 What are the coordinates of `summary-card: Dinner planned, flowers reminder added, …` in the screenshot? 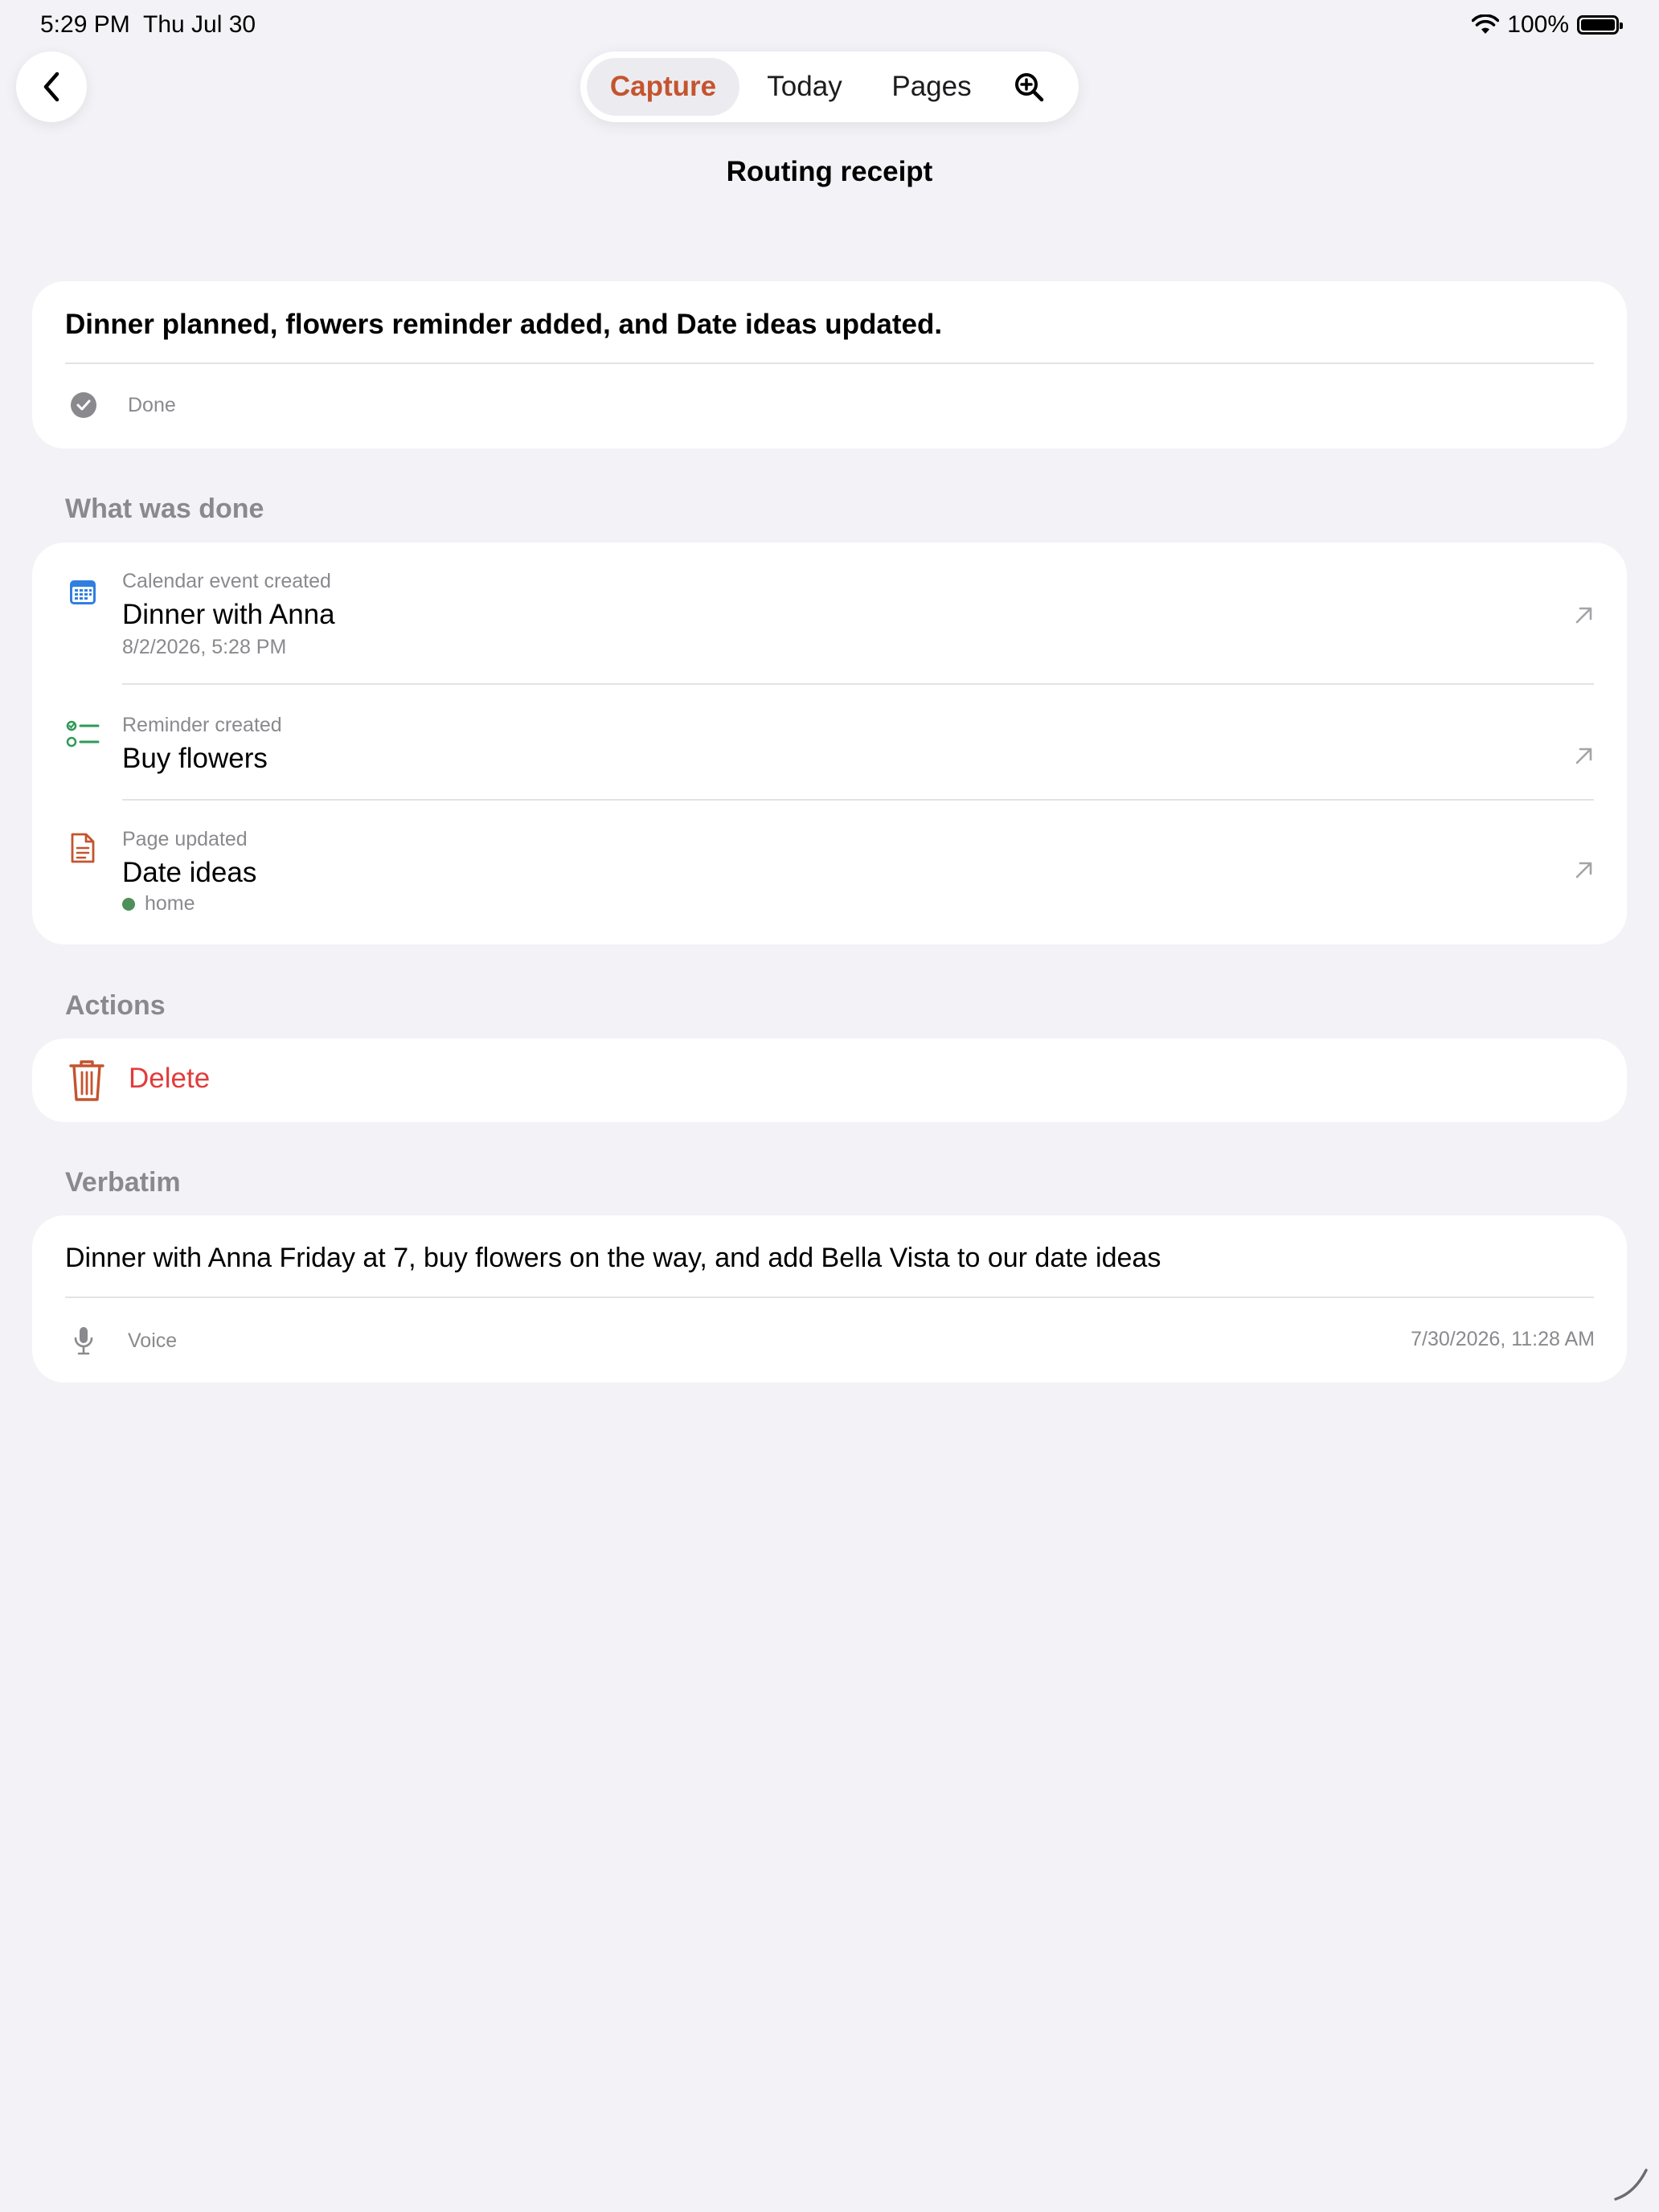 It's located at (829, 365).